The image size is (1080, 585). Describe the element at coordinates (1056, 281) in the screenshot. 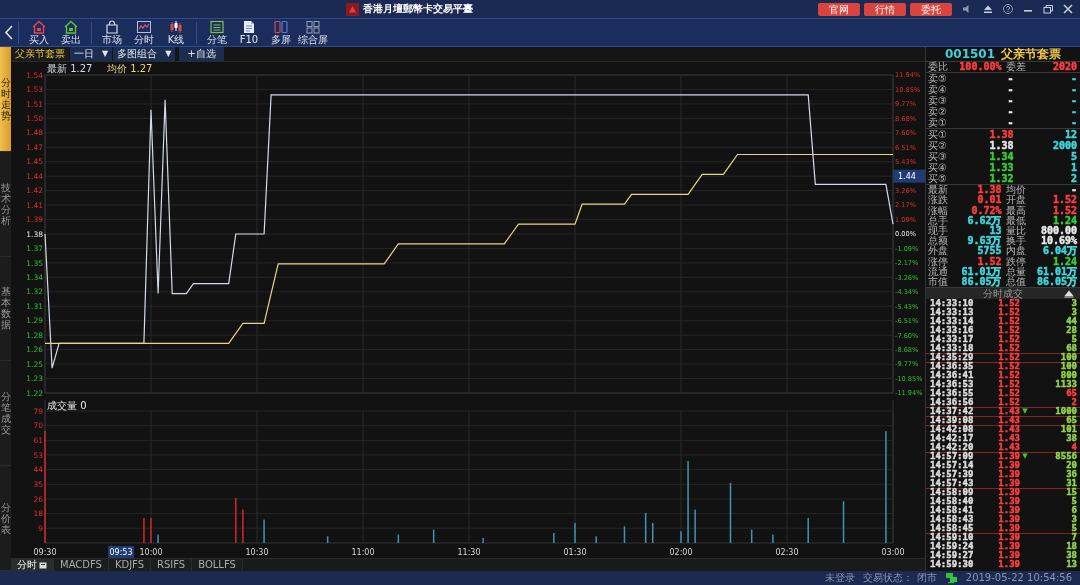

I see `field-value: 86.05万` at that location.